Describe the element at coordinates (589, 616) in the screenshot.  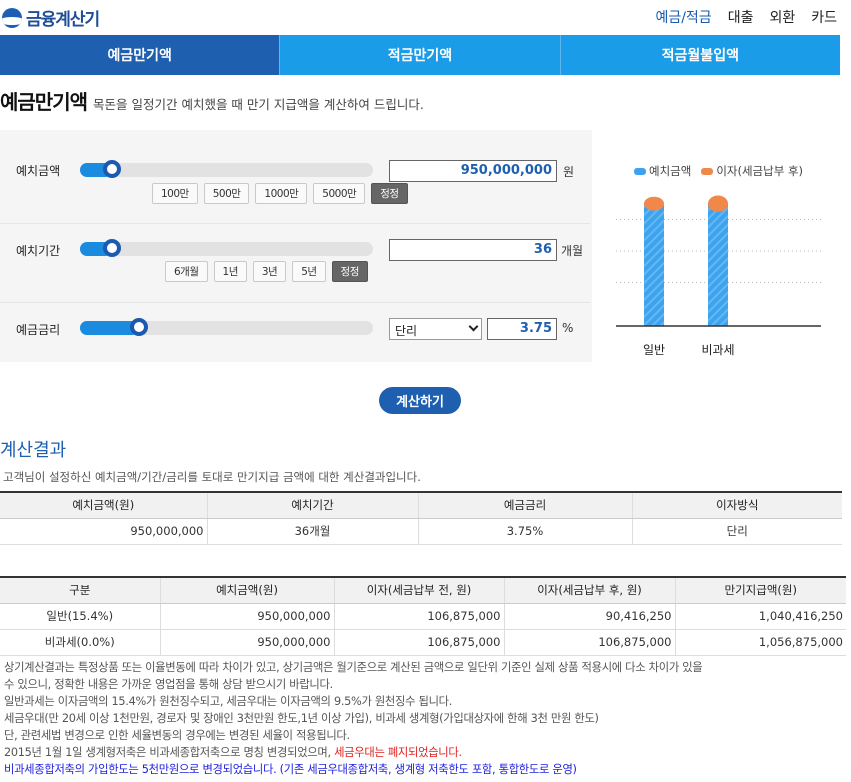
I see `detail-interest-post: 90,416,250` at that location.